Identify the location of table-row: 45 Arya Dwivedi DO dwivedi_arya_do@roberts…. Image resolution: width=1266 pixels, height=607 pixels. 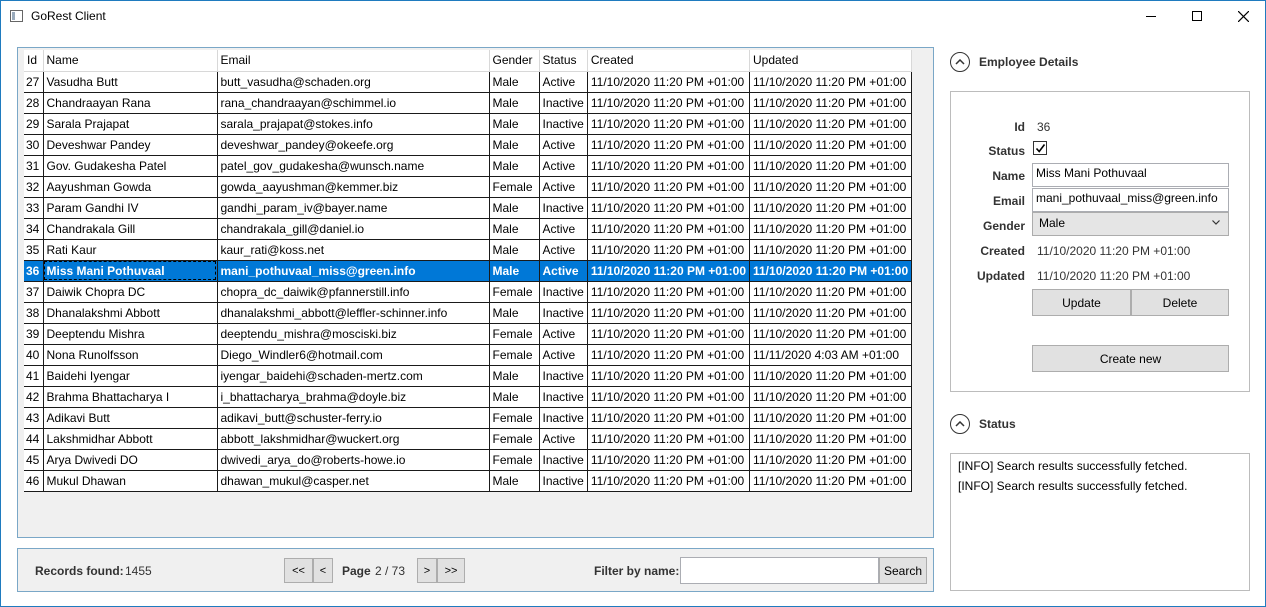
(468, 460).